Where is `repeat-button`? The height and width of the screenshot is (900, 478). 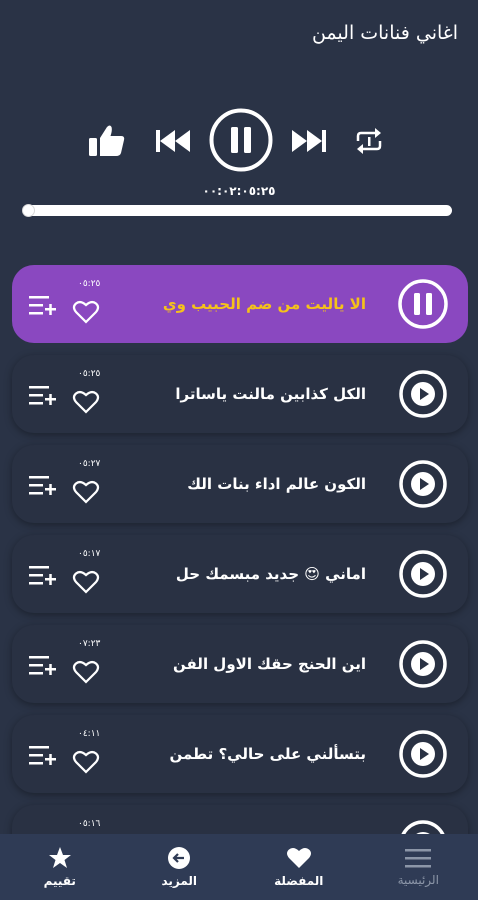 repeat-button is located at coordinates (369, 141).